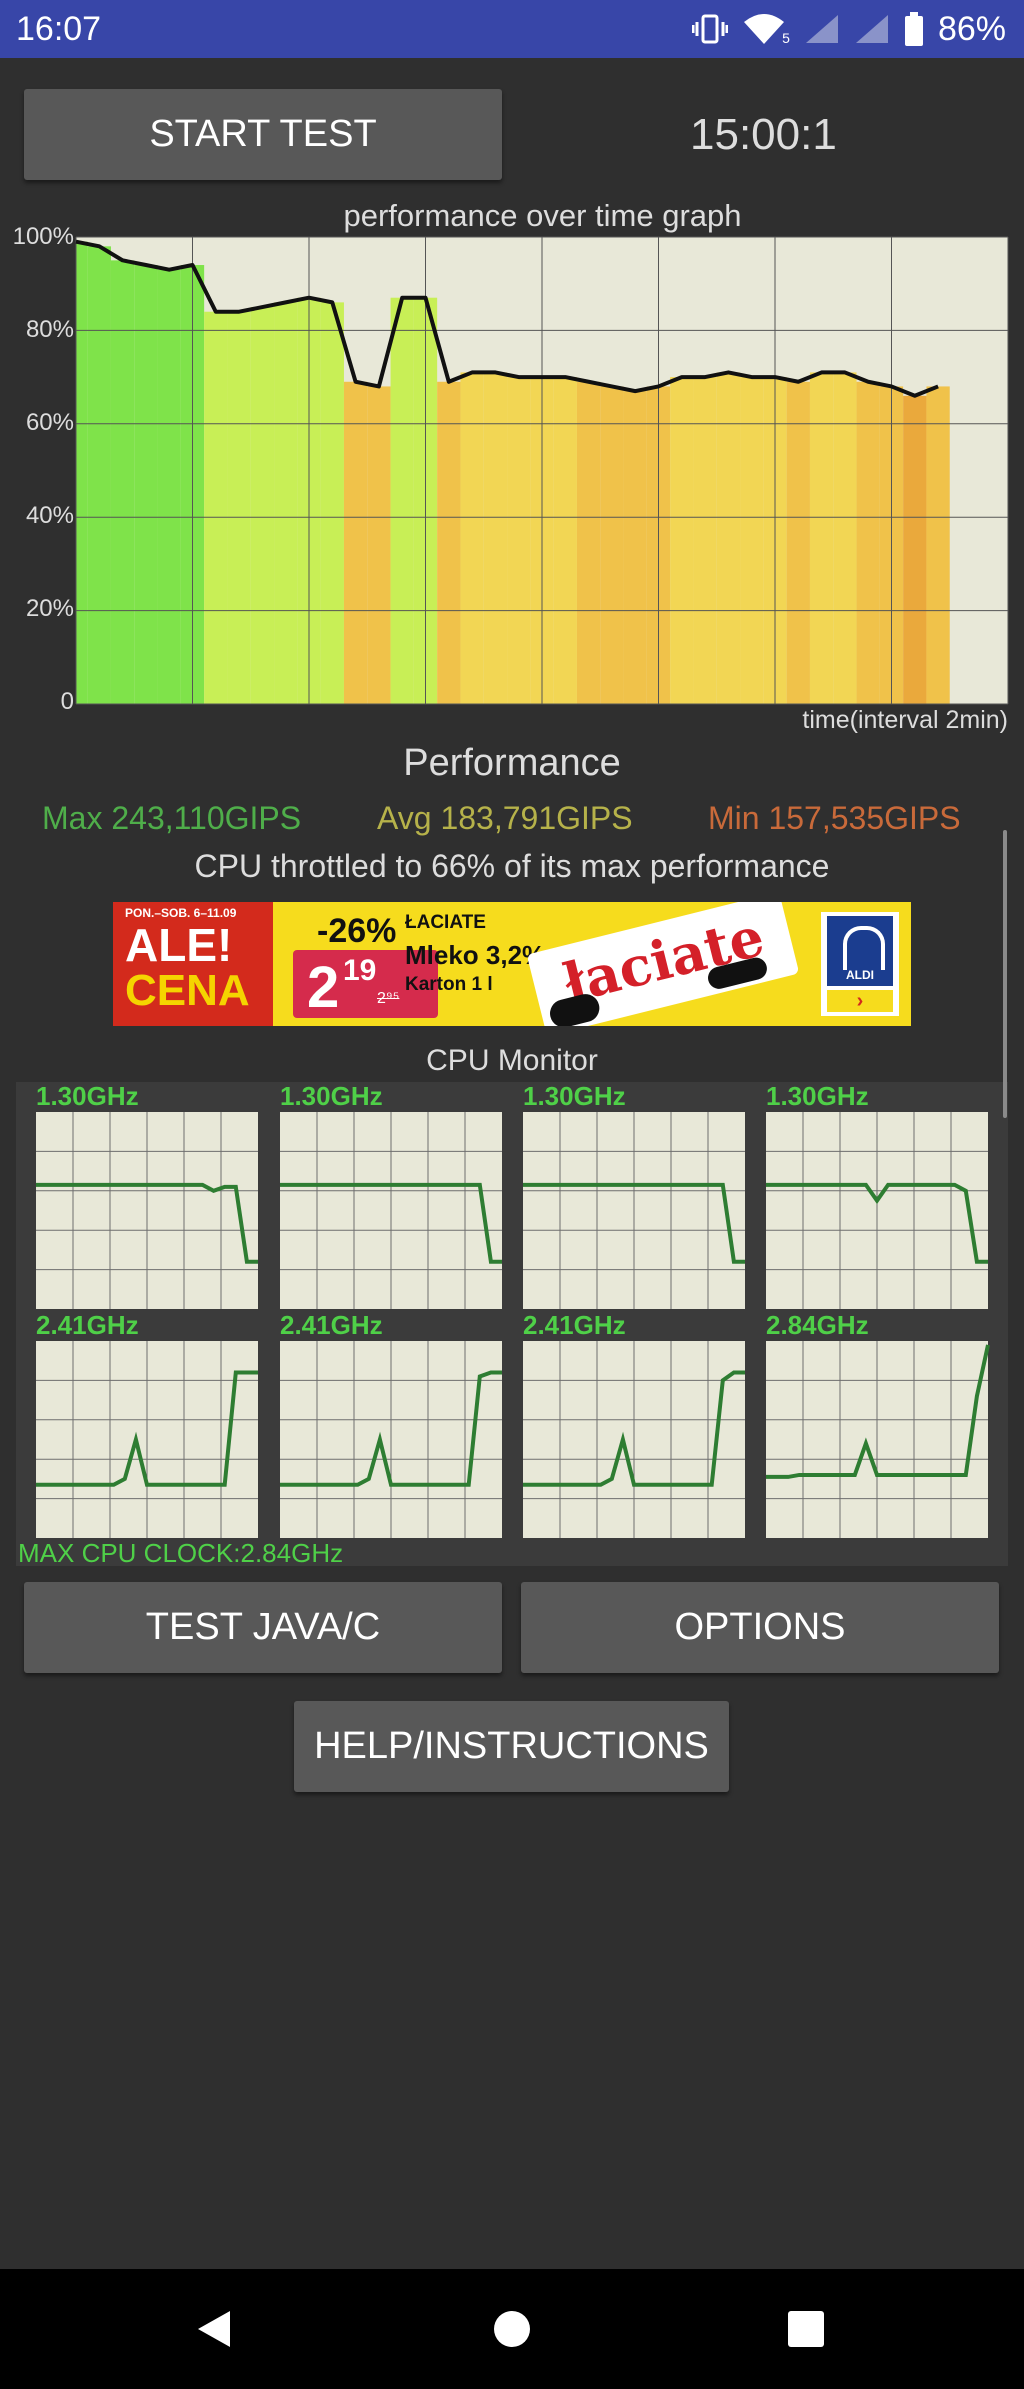 This screenshot has width=1024, height=2389. What do you see at coordinates (187, 990) in the screenshot?
I see `ad-headline-2: CENA` at bounding box center [187, 990].